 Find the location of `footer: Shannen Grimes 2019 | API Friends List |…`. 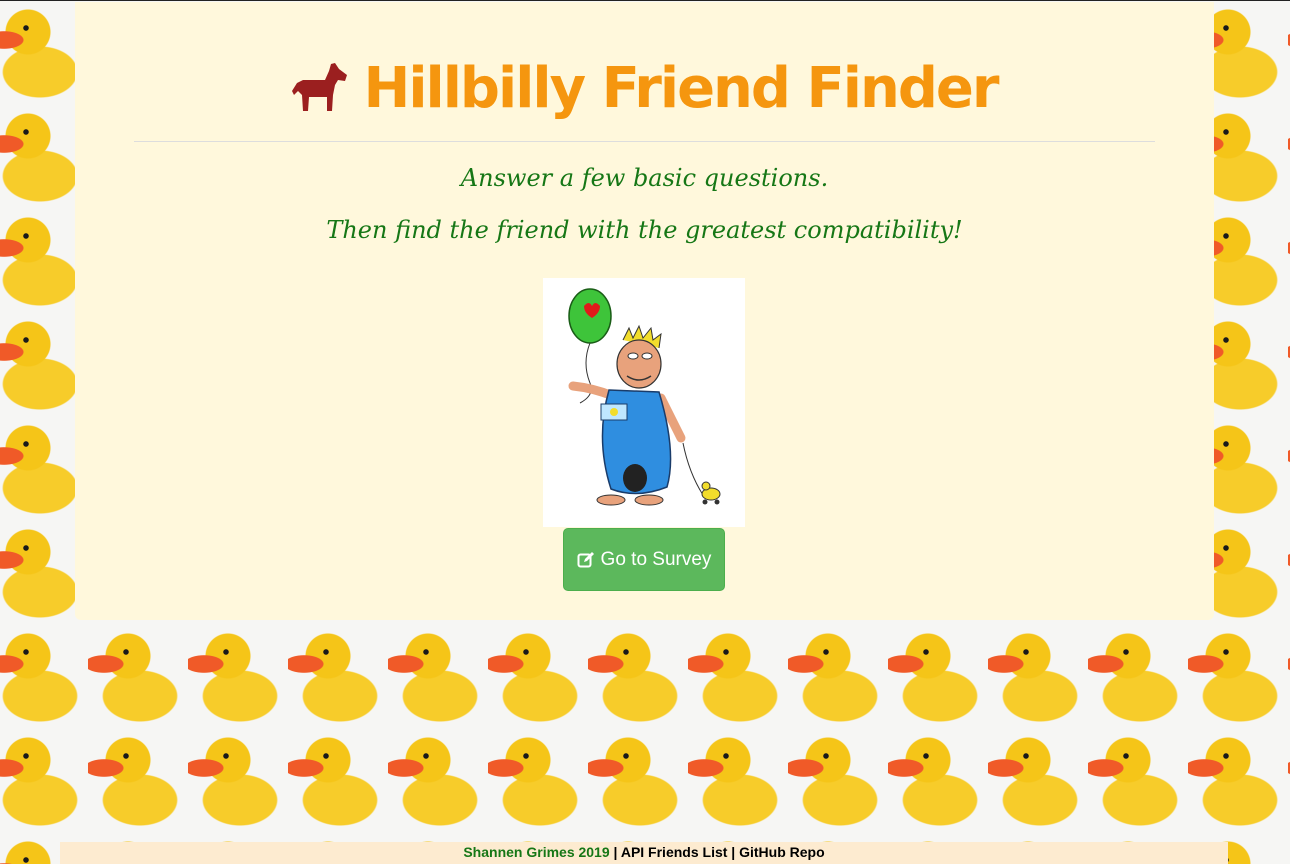

footer: Shannen Grimes 2019 | API Friends List |… is located at coordinates (644, 853).